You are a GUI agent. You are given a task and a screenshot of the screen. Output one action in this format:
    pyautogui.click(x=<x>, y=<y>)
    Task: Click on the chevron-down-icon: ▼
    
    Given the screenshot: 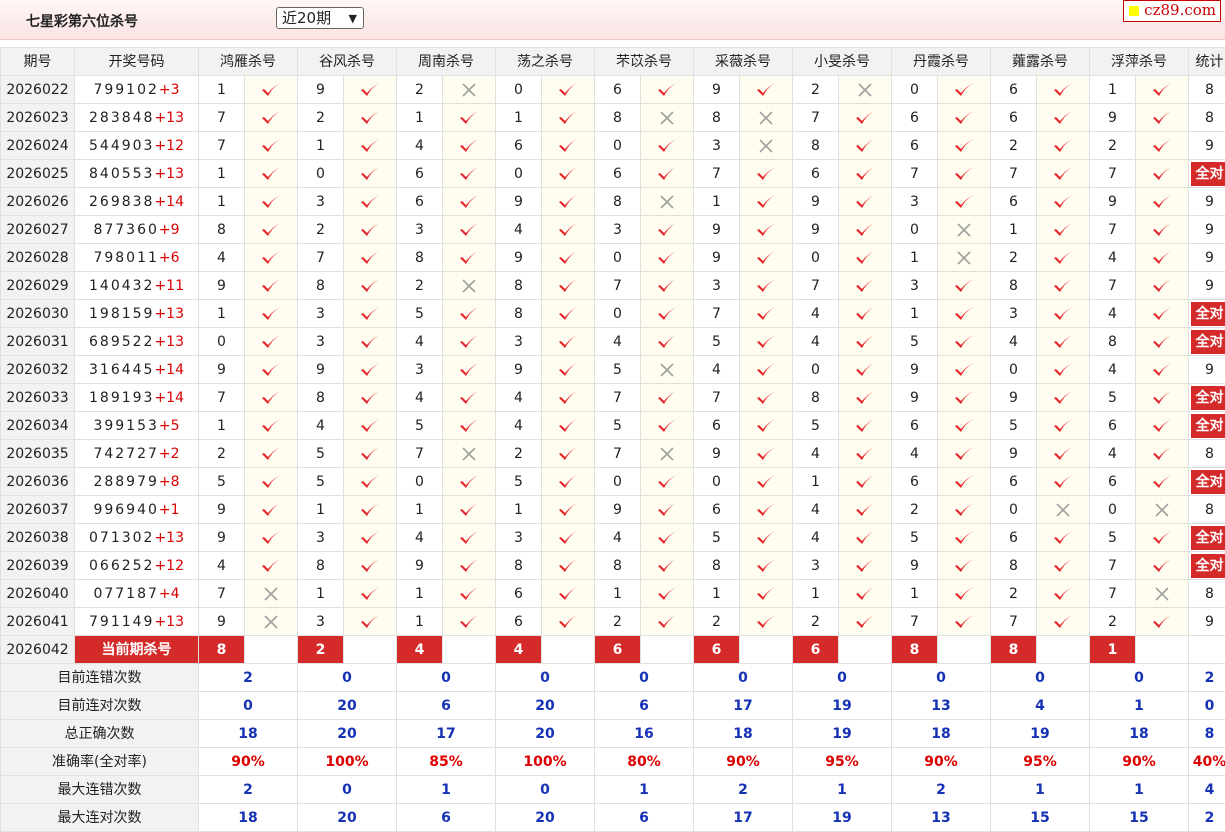 What is the action you would take?
    pyautogui.click(x=353, y=19)
    